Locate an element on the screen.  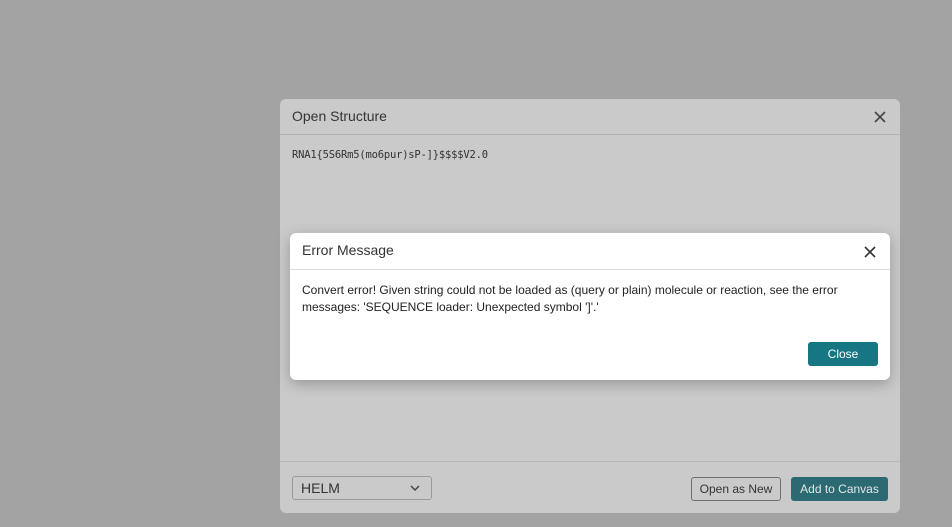
open-structure-footer: HELM Open as New Add to Canvas is located at coordinates (590, 487).